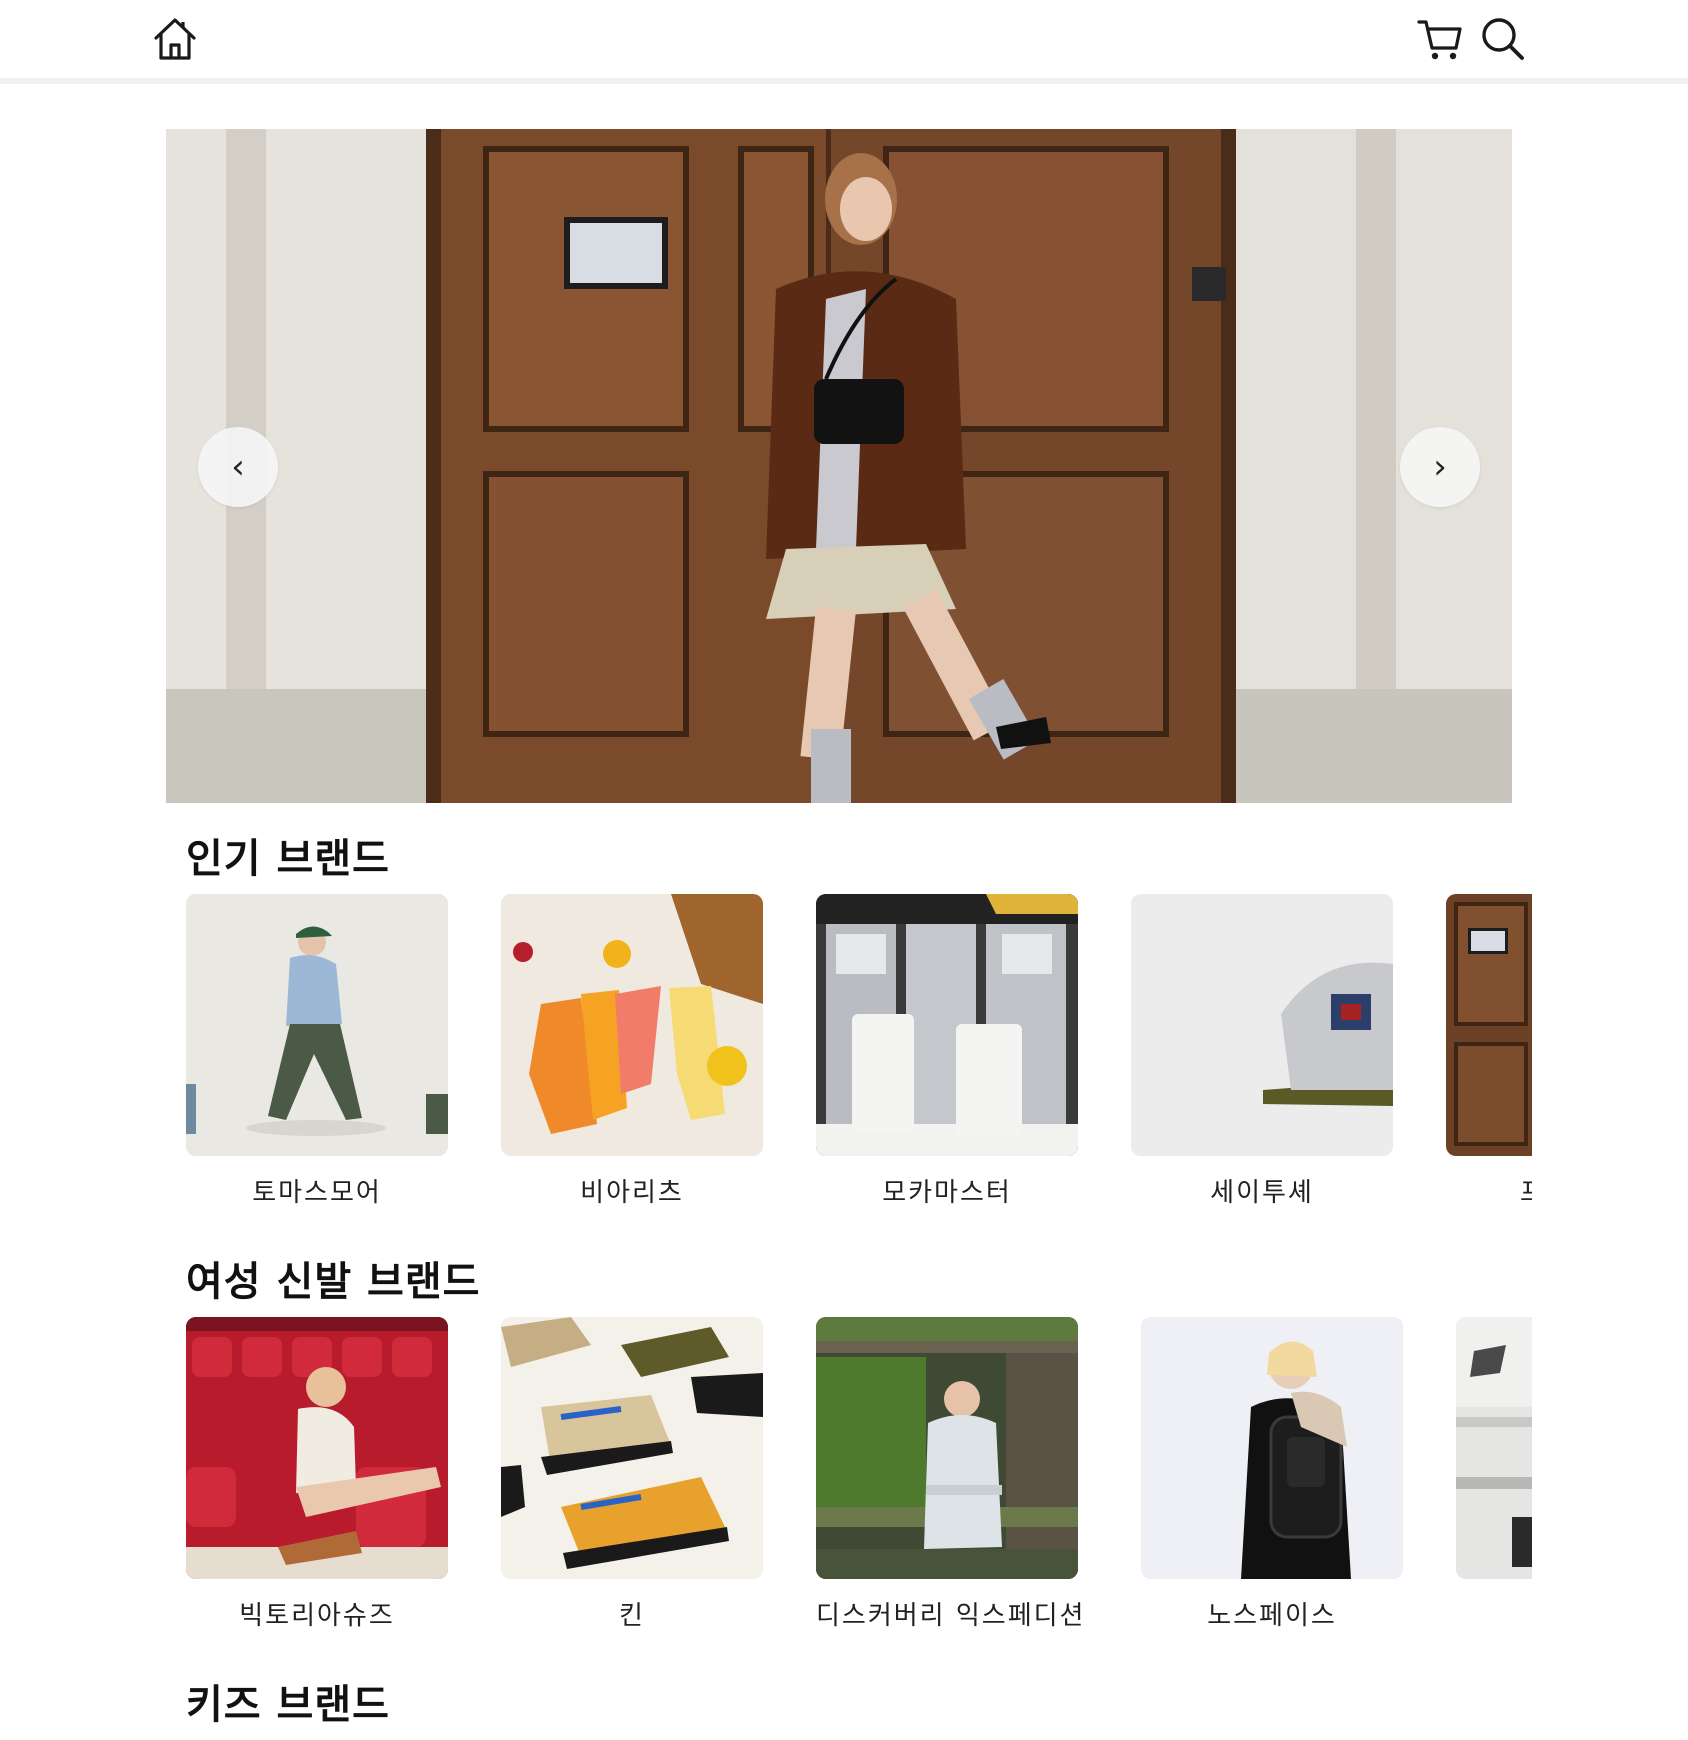 Image resolution: width=1688 pixels, height=1740 pixels. Describe the element at coordinates (317, 1616) in the screenshot. I see `brand-name: 빅토리아슈즈` at that location.